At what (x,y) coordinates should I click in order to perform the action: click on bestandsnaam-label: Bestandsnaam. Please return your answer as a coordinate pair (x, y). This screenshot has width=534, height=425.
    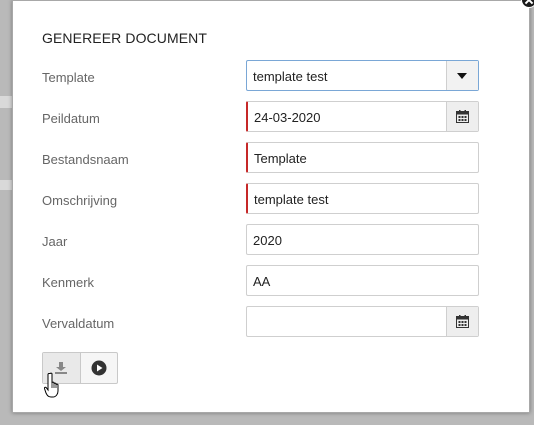
    Looking at the image, I should click on (85, 159).